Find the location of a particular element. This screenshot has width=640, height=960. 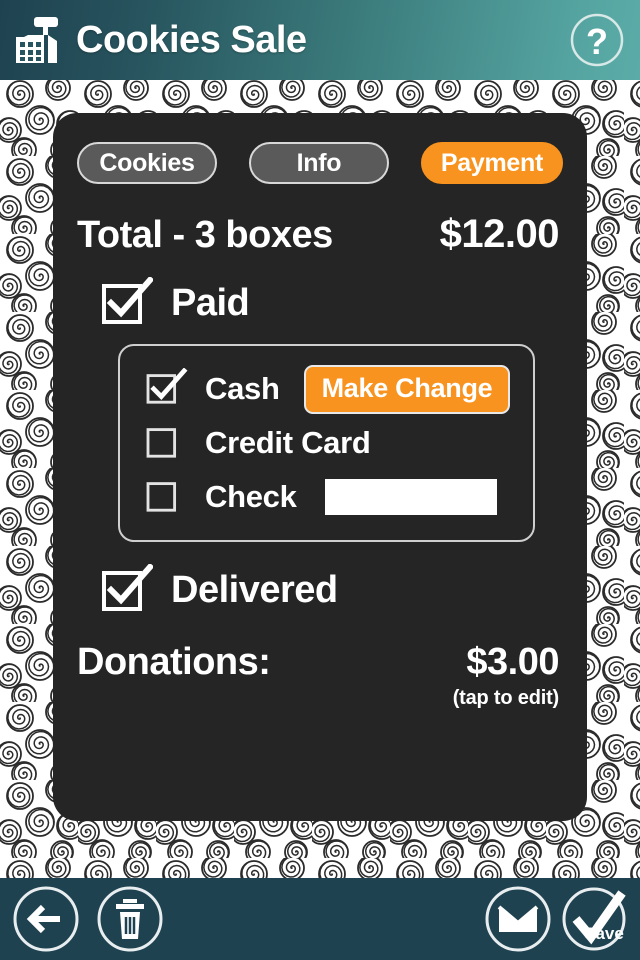

save-button: Save is located at coordinates (596, 919).